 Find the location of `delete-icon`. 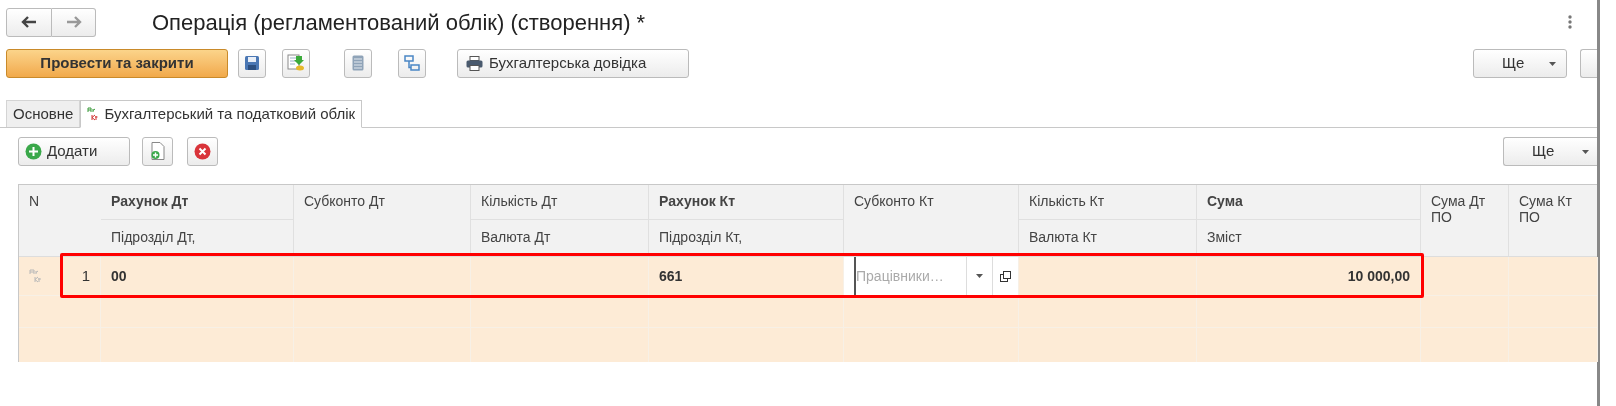

delete-icon is located at coordinates (202, 151).